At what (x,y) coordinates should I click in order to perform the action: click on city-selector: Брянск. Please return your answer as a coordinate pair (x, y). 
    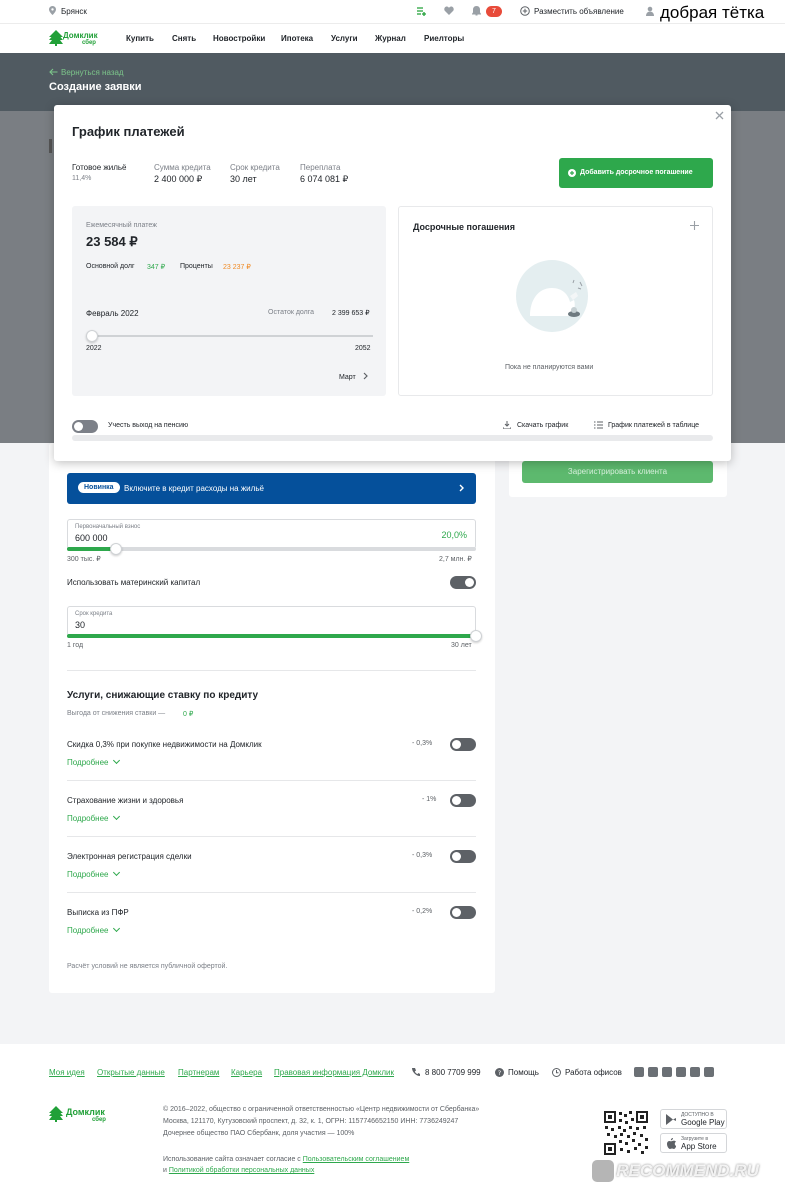
    Looking at the image, I should click on (74, 11).